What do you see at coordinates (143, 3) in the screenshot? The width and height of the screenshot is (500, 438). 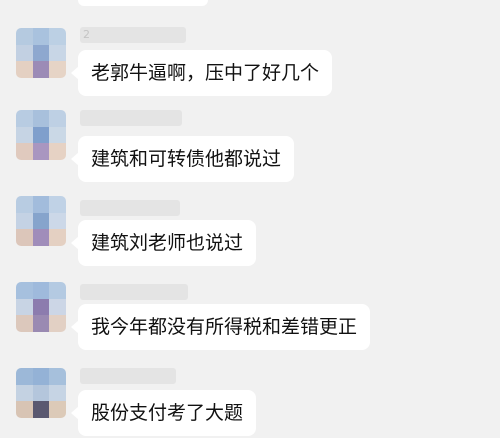 I see `previous-message-bubble` at bounding box center [143, 3].